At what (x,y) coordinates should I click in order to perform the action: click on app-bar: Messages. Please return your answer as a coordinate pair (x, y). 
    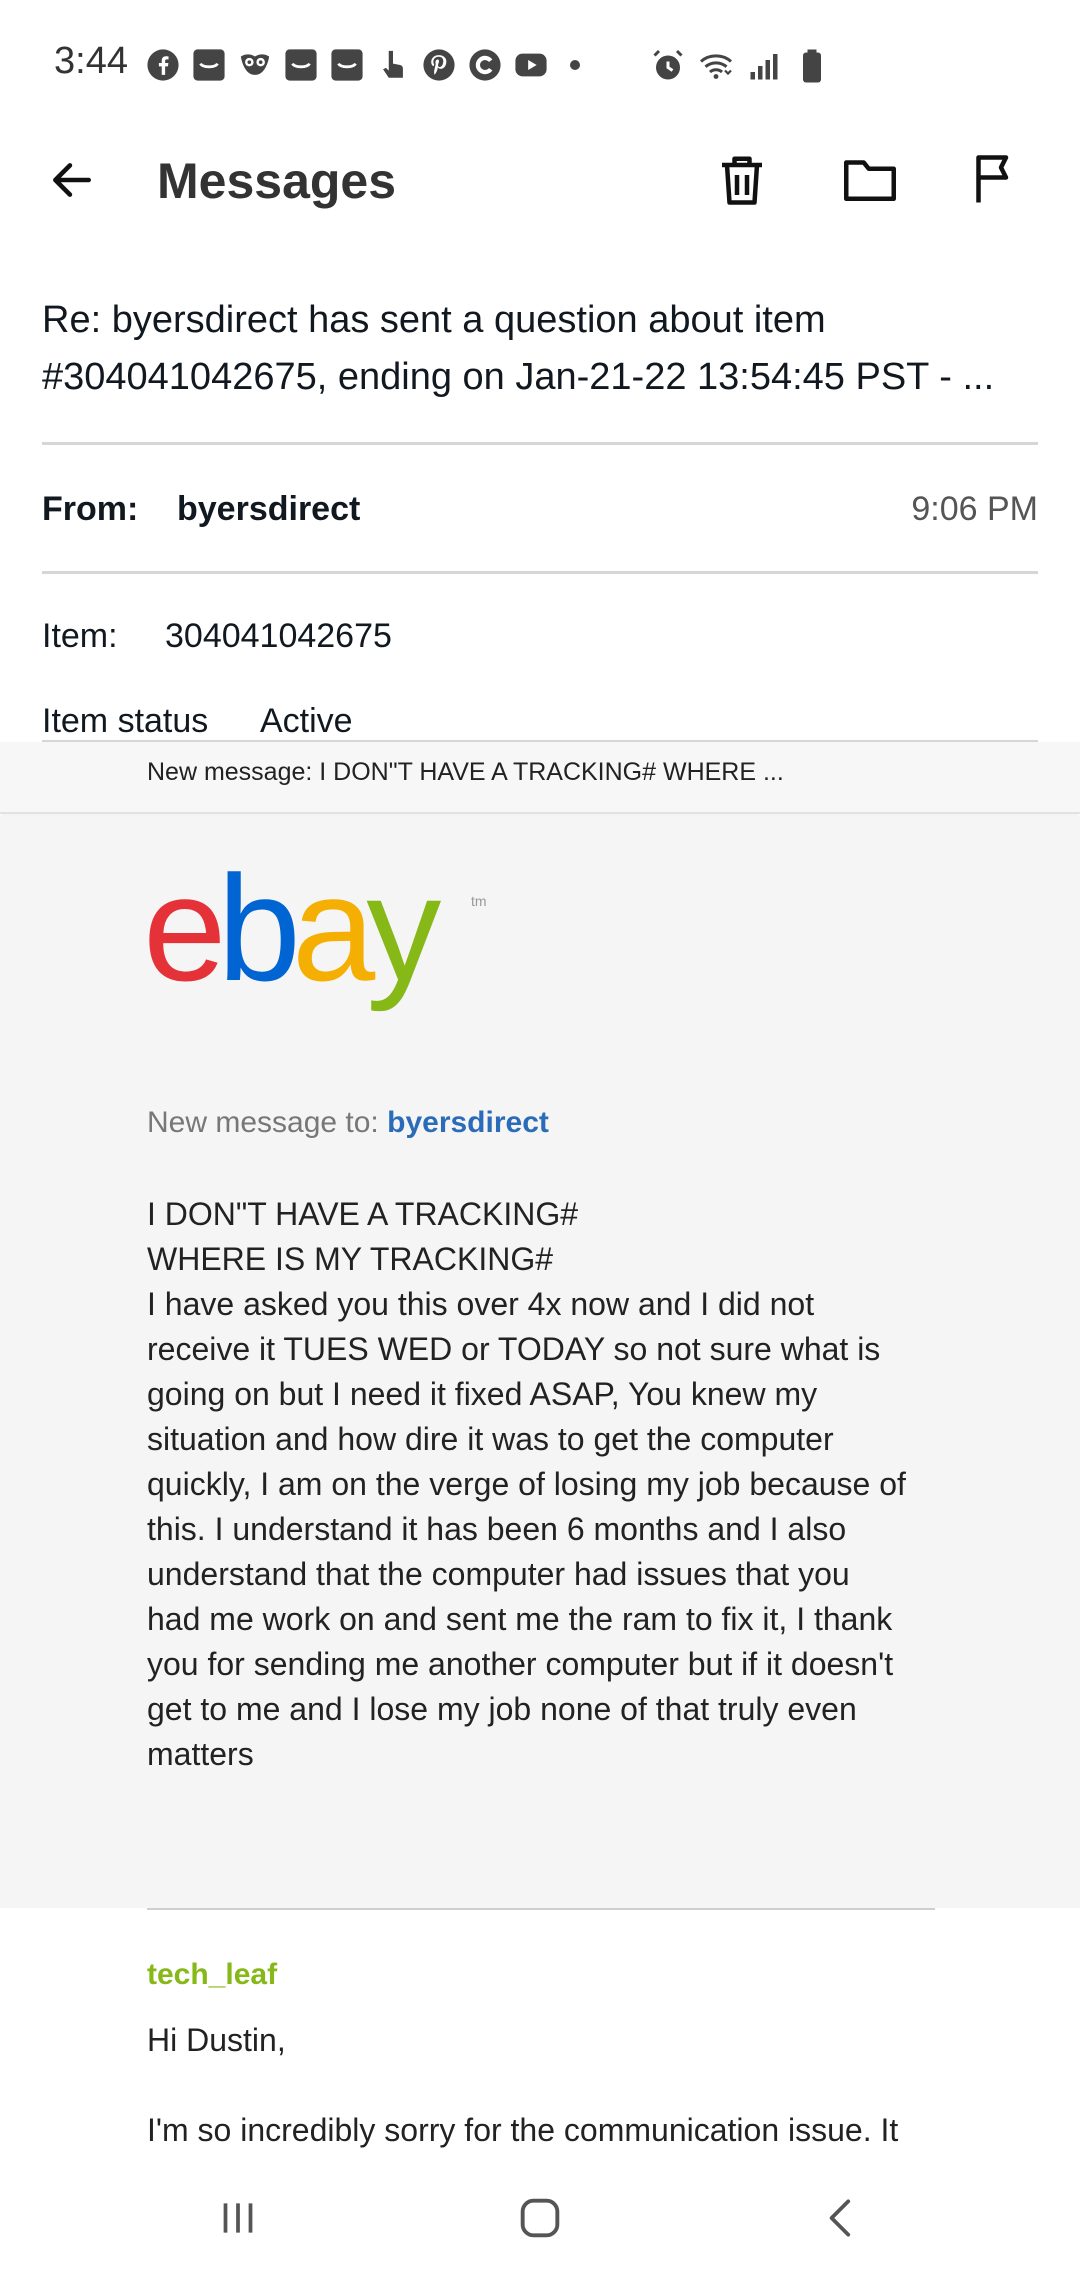
    Looking at the image, I should click on (540, 180).